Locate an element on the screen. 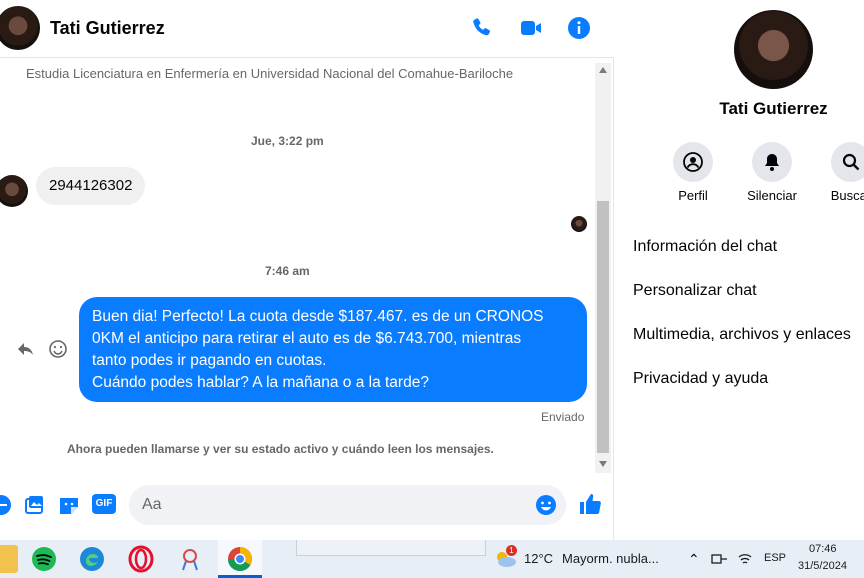 The width and height of the screenshot is (864, 578). panel-contact-name: Tati Gutierrez is located at coordinates (773, 108).